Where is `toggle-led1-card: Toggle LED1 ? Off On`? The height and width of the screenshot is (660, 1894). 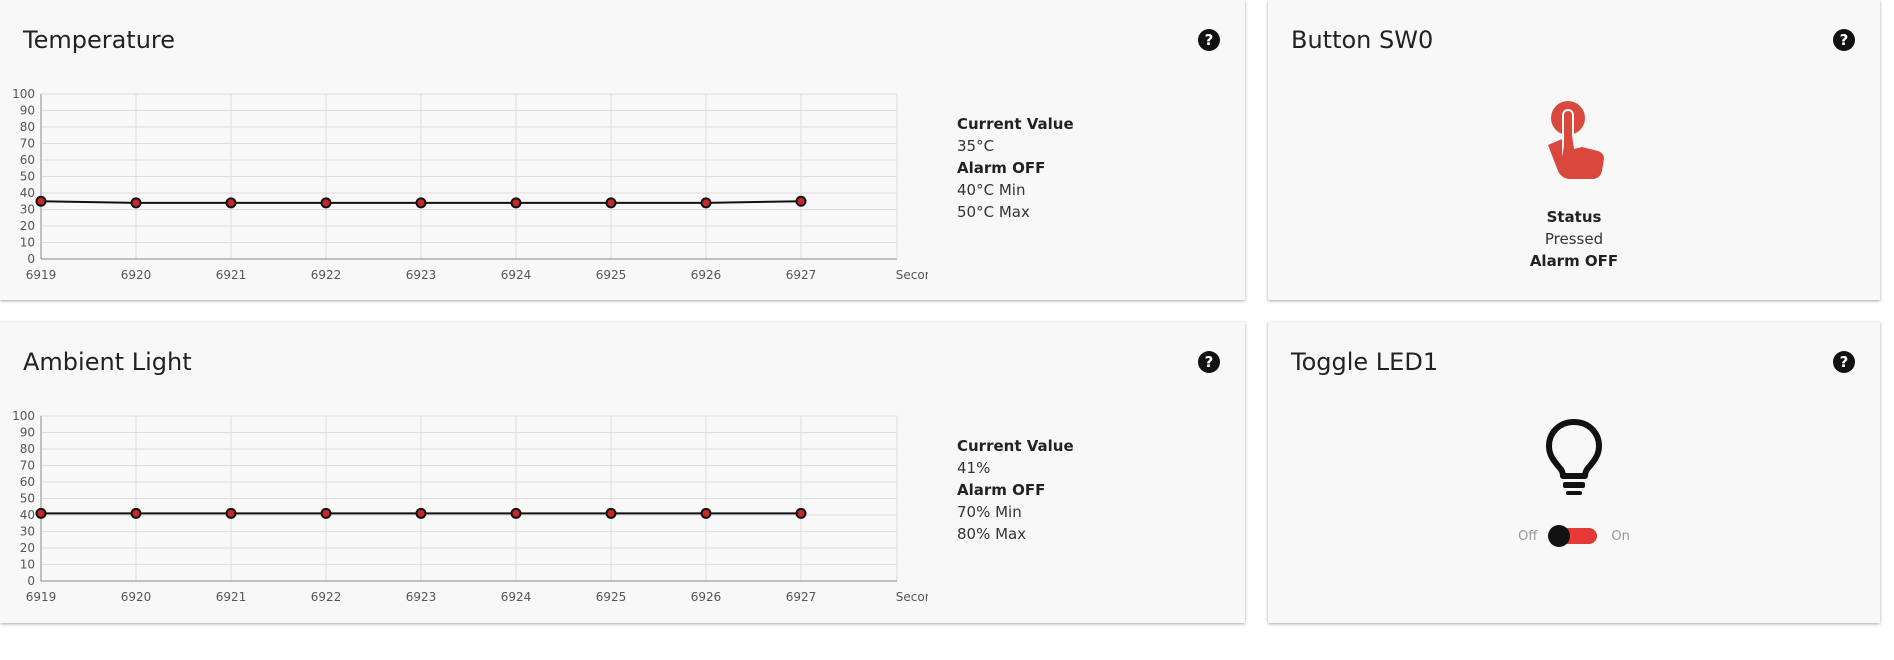
toggle-led1-card: Toggle LED1 ? Off On is located at coordinates (1574, 472).